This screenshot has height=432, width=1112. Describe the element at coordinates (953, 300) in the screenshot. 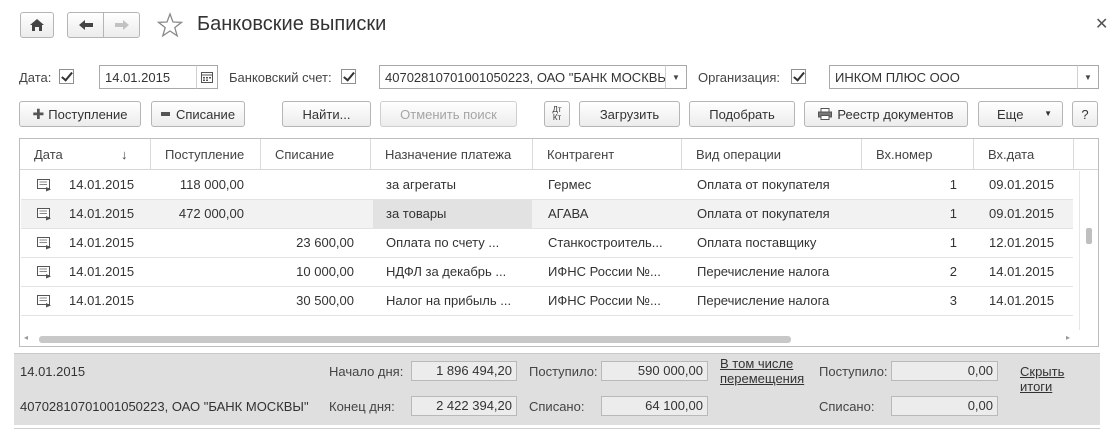

I see `cell-in-number: 3` at that location.